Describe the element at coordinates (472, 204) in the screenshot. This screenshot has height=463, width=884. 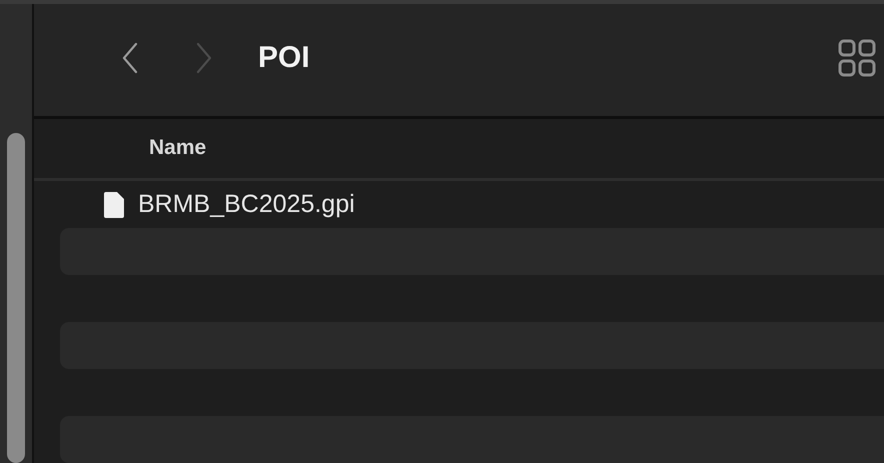
I see `file-row: BRMB_BC2025.gpi` at that location.